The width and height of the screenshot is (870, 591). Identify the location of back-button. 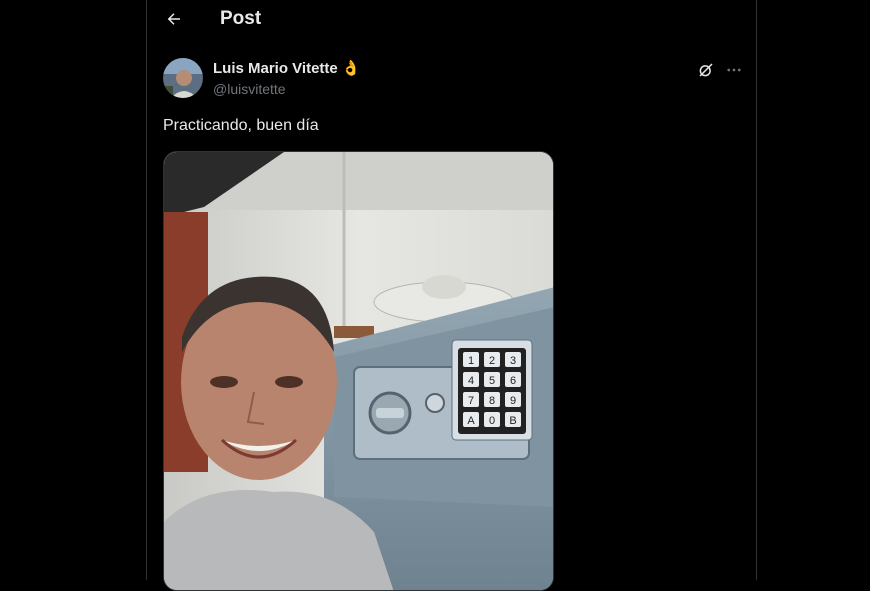
(174, 19).